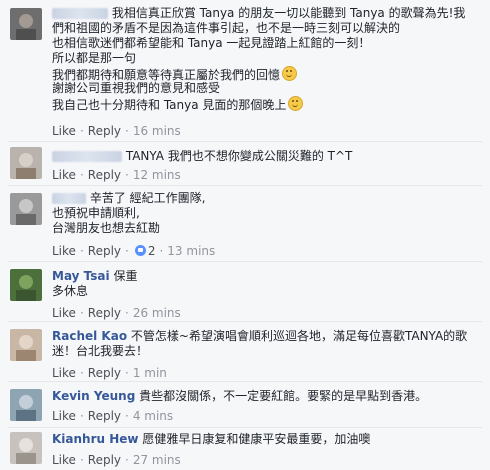  I want to click on comment-text: 我們都期待和願意等待真正屬於我們的回憶, so click(166, 75).